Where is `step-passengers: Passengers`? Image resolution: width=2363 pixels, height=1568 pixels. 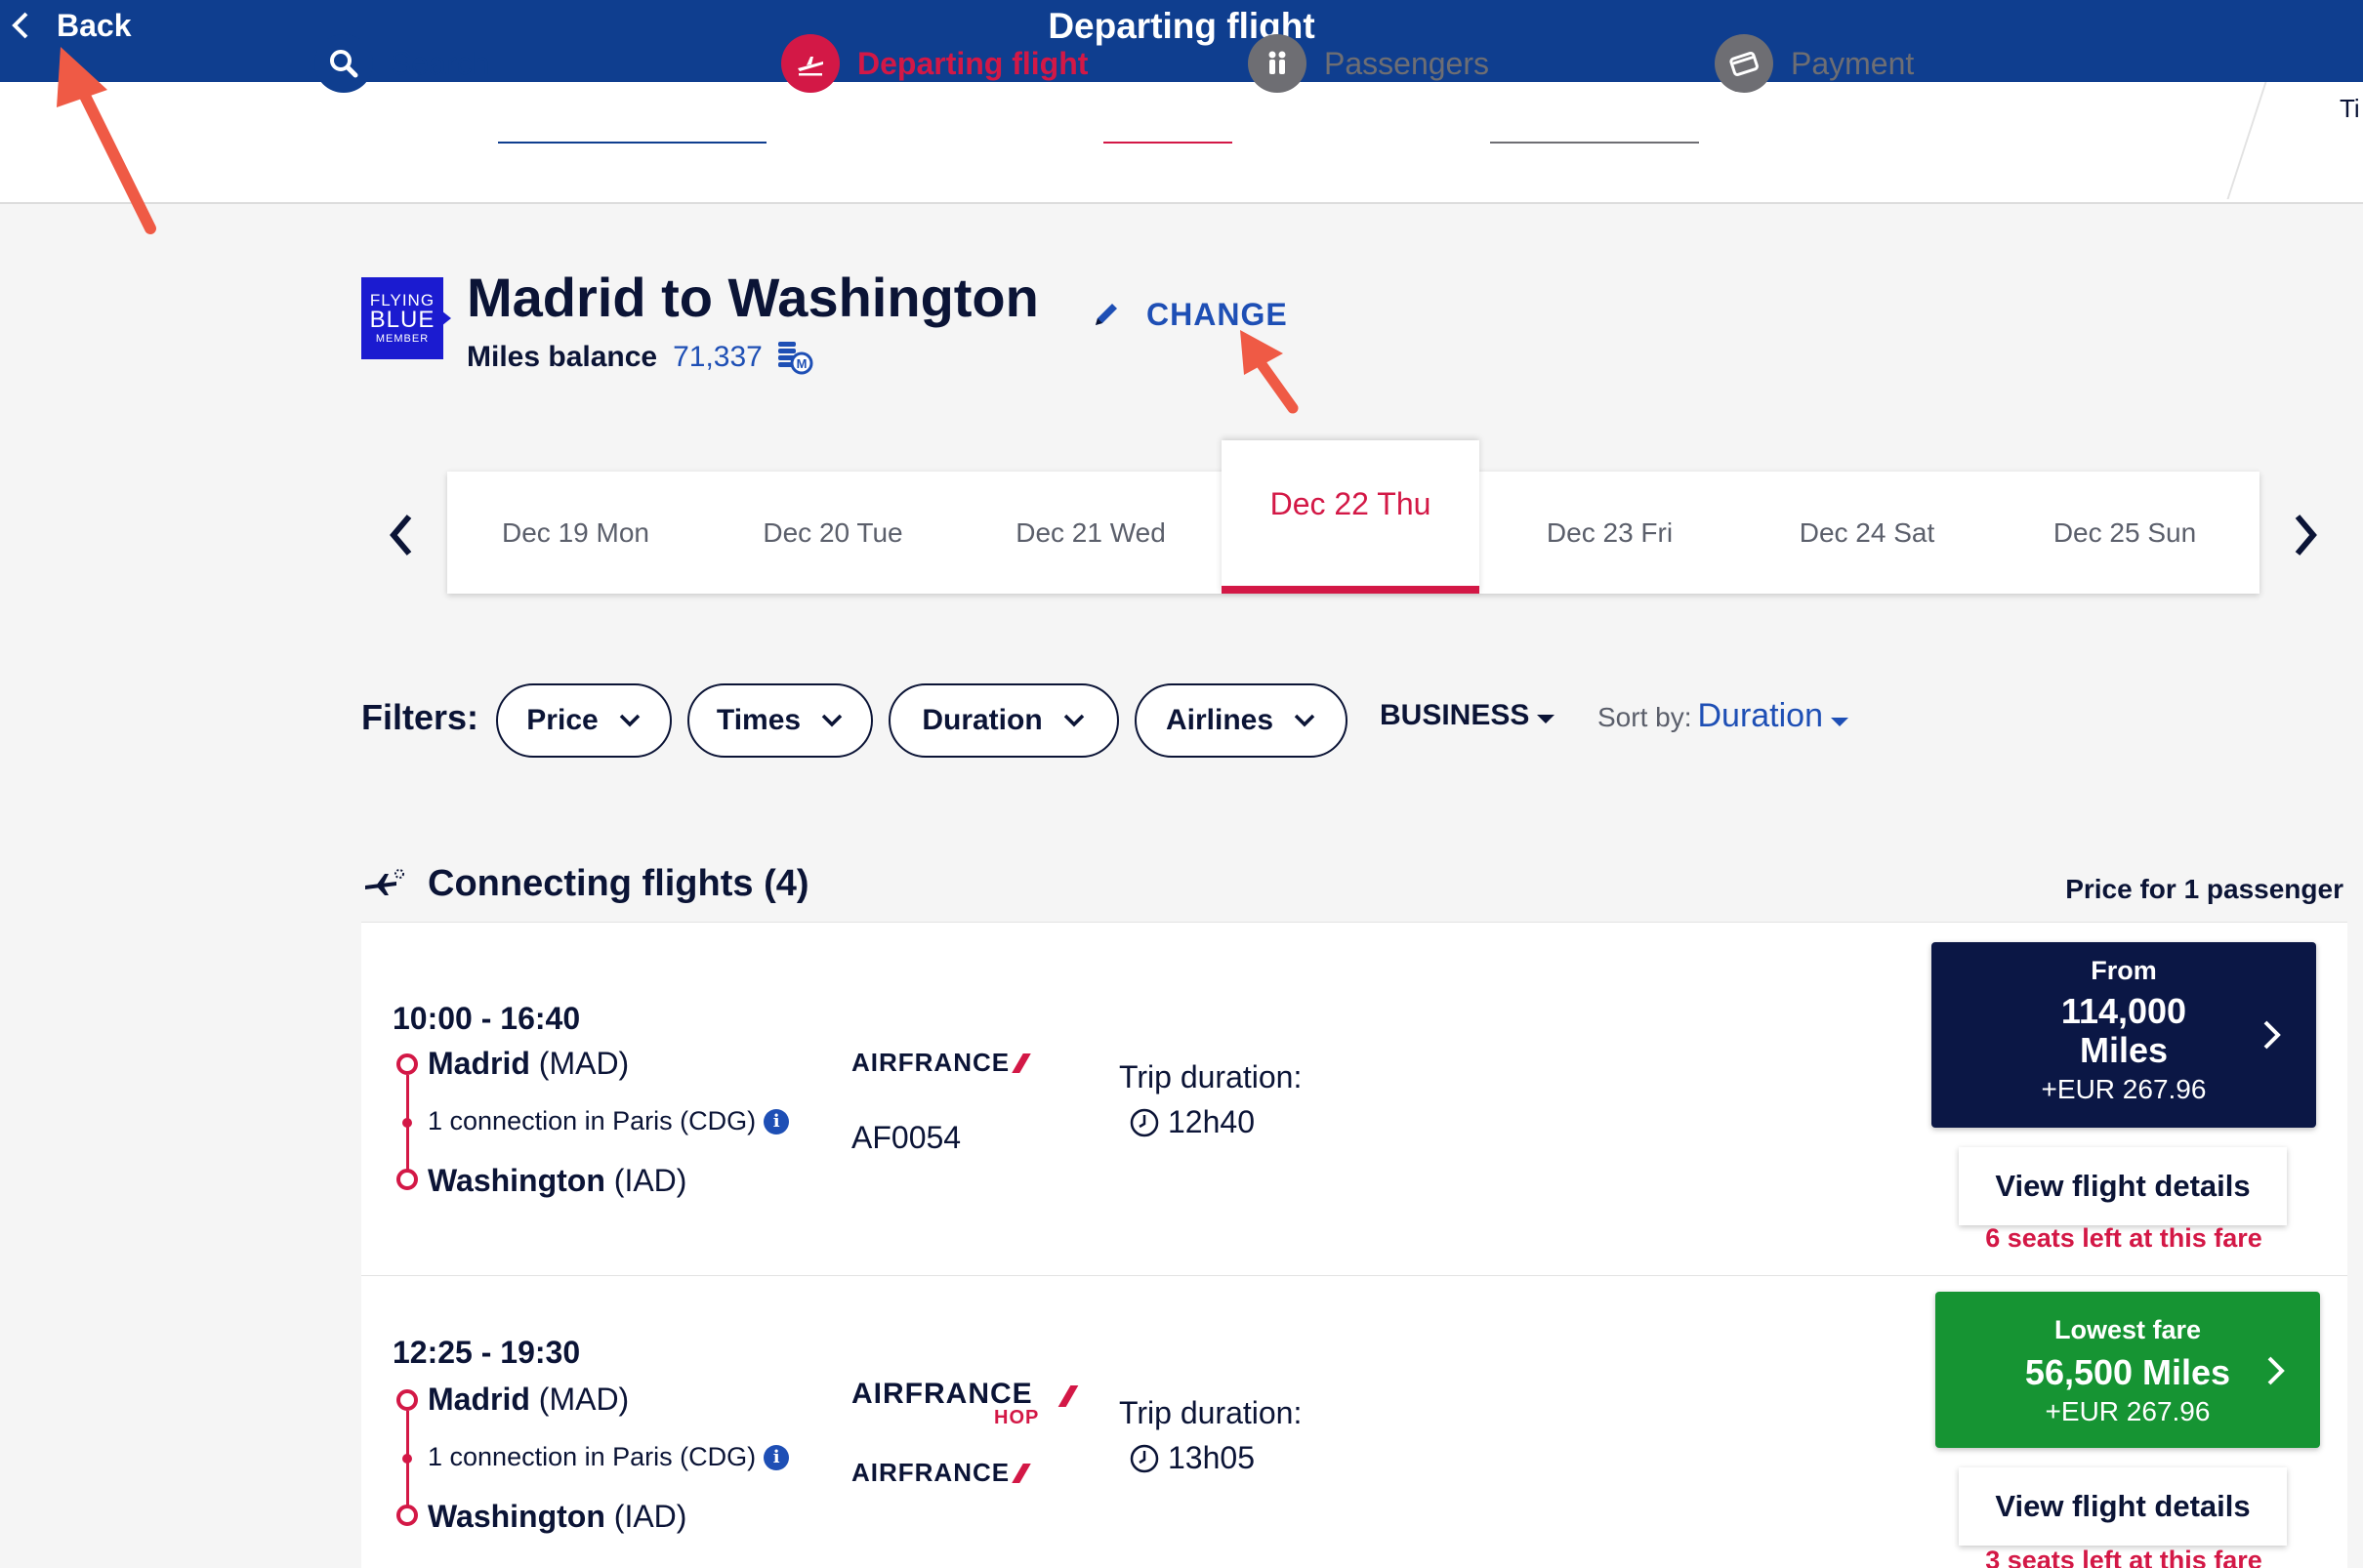
step-passengers: Passengers is located at coordinates (1368, 63).